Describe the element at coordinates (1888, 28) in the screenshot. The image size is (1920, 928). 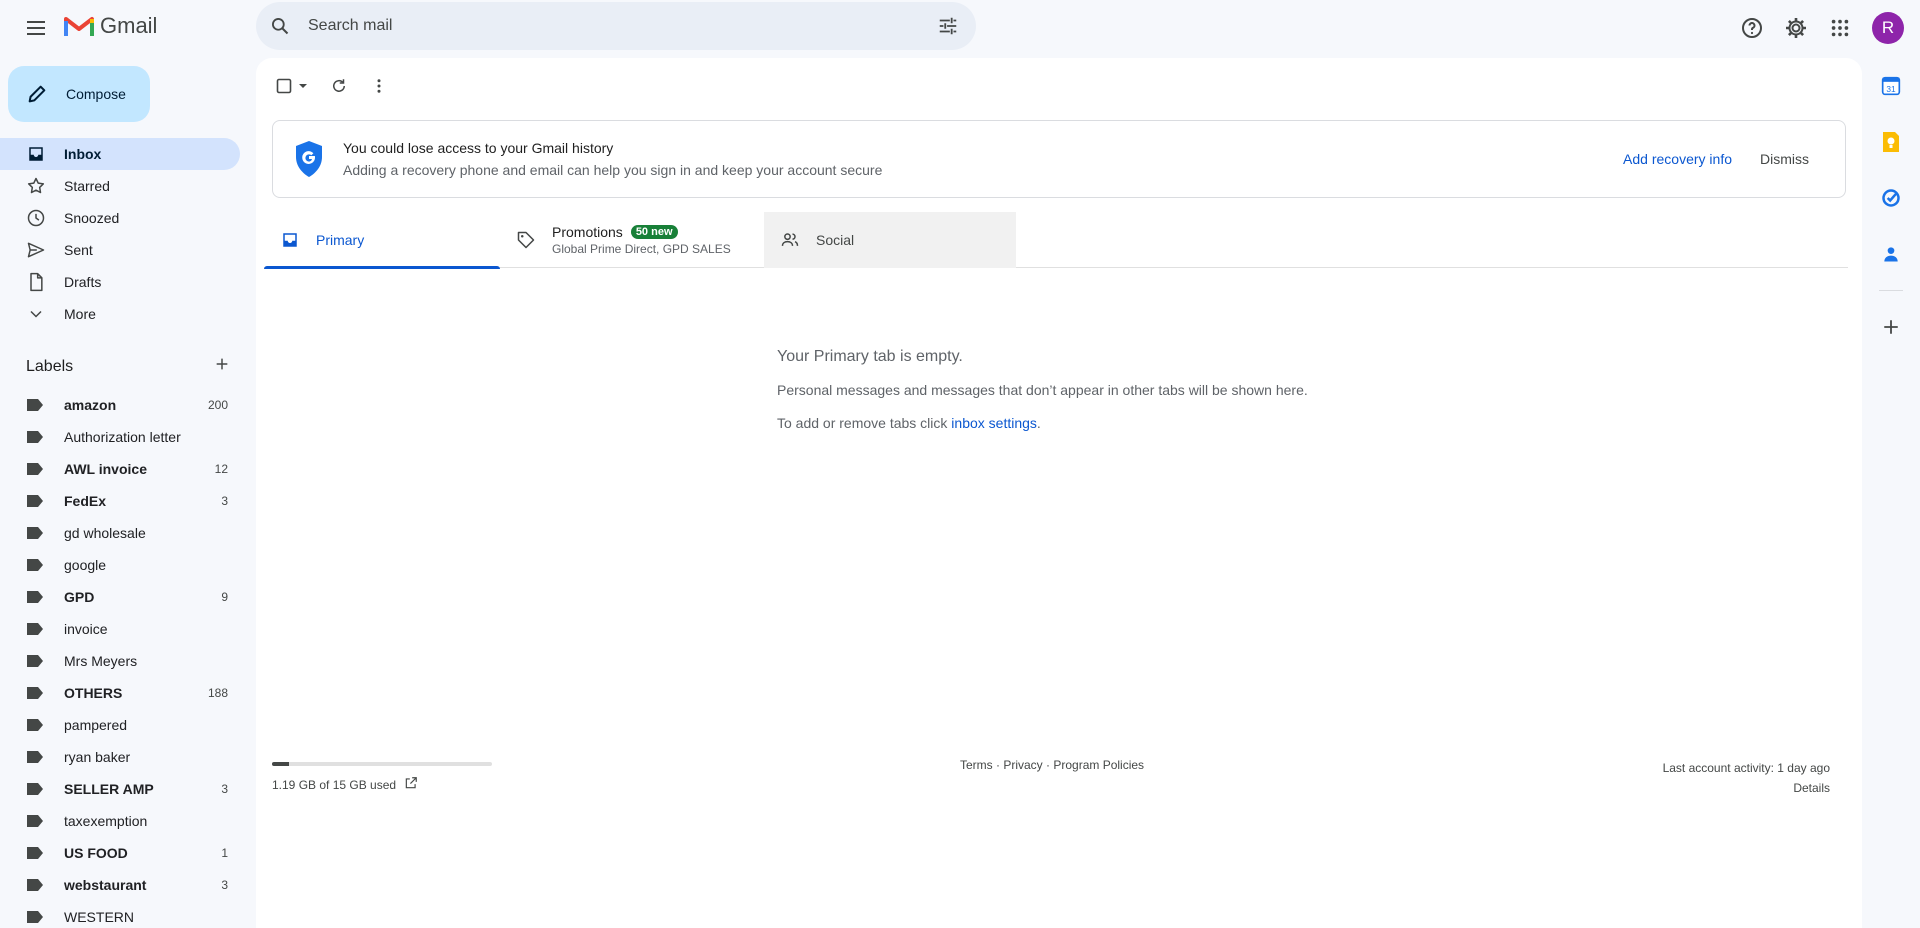
I see `account-avatar: R` at that location.